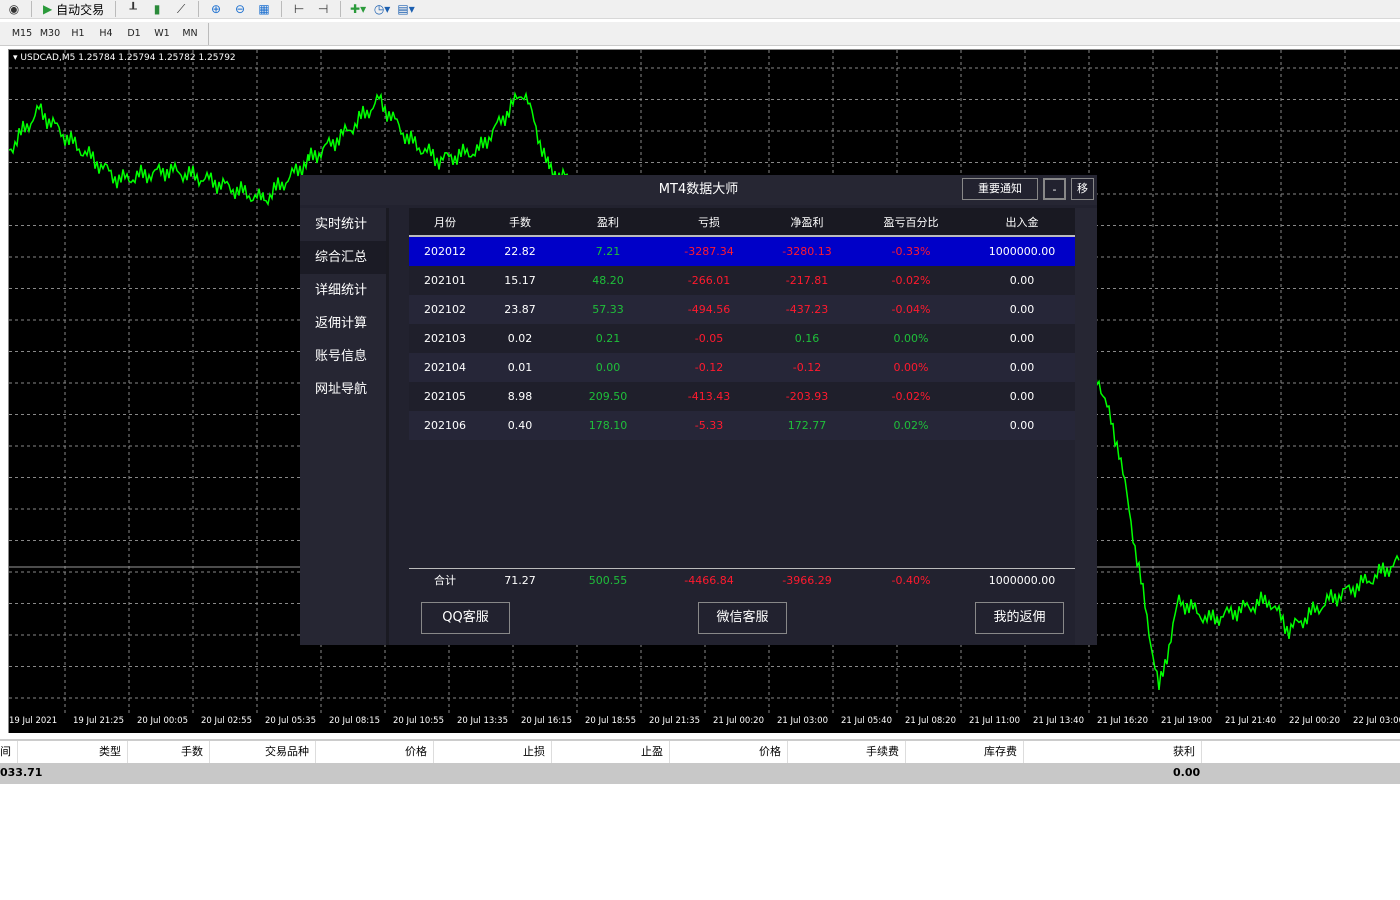  I want to click on column-header: 净盈利, so click(807, 222).